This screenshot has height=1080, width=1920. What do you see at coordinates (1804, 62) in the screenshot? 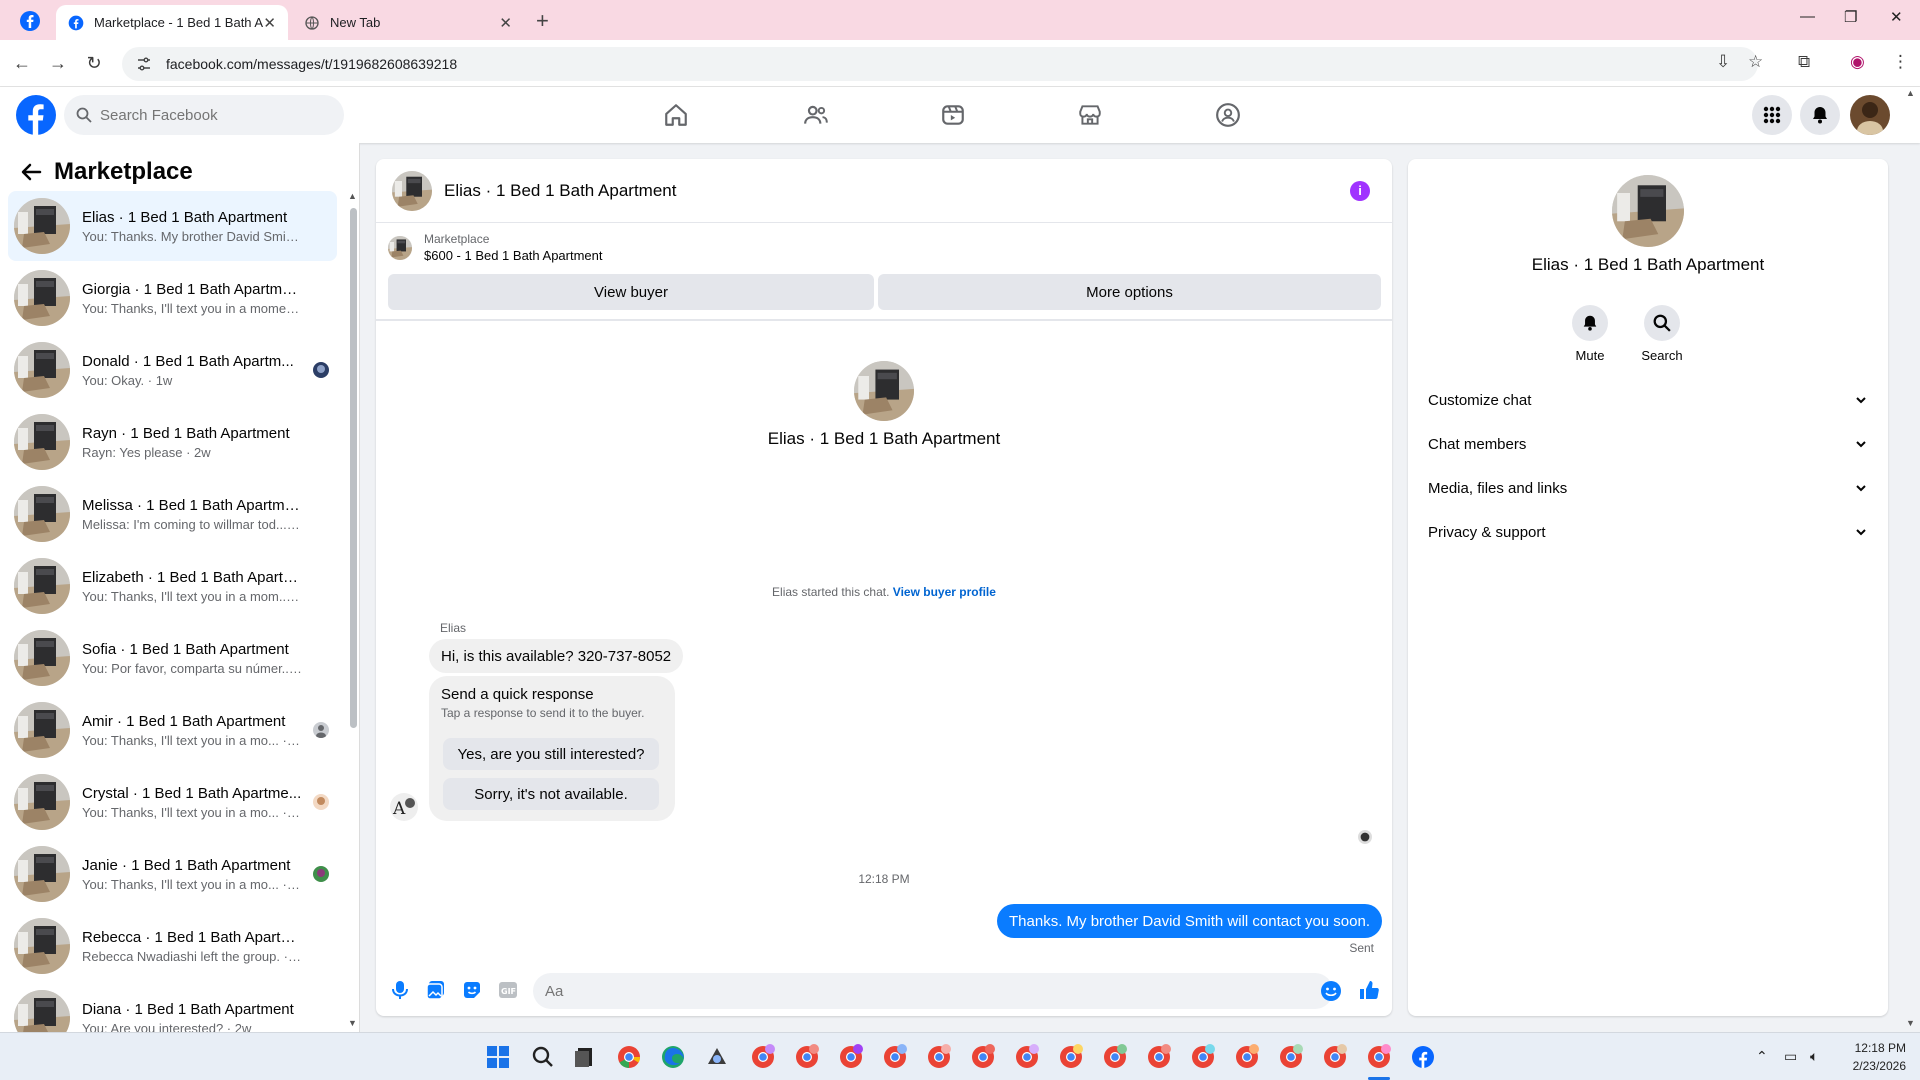
I see `tab-search-icon: ⧉` at bounding box center [1804, 62].